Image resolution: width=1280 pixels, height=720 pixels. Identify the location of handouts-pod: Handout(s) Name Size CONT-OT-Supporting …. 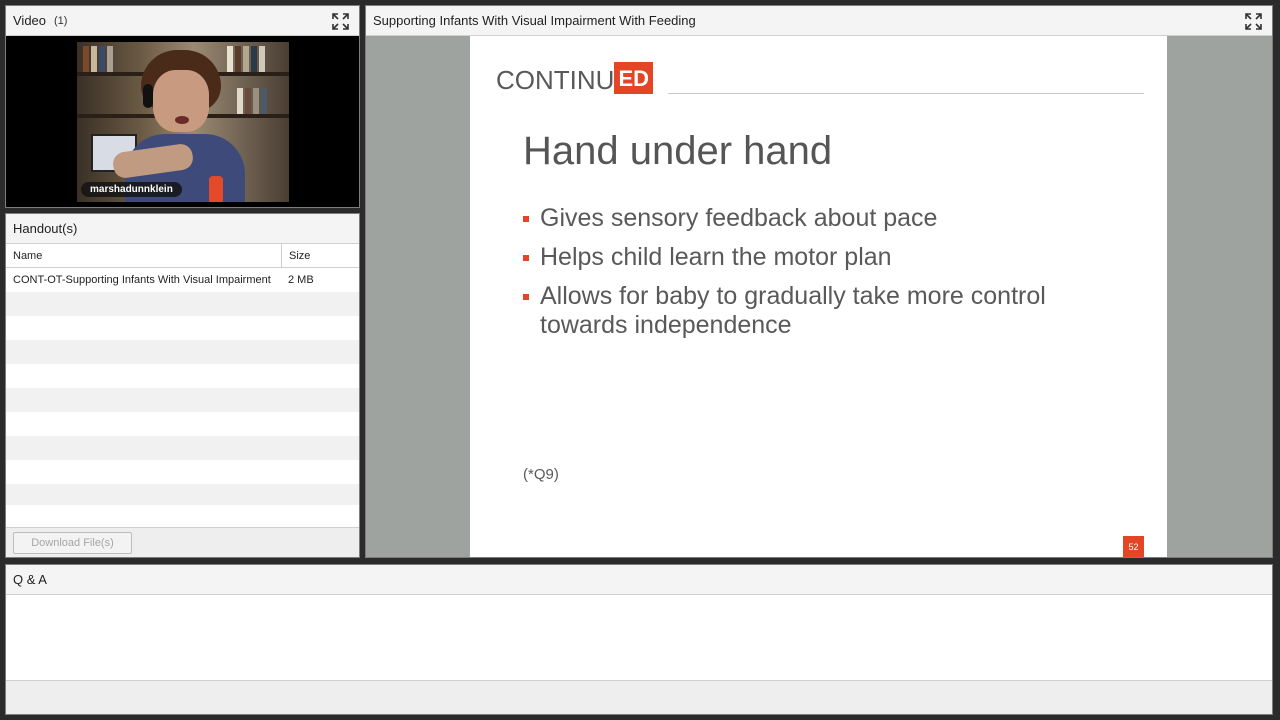
(182, 385).